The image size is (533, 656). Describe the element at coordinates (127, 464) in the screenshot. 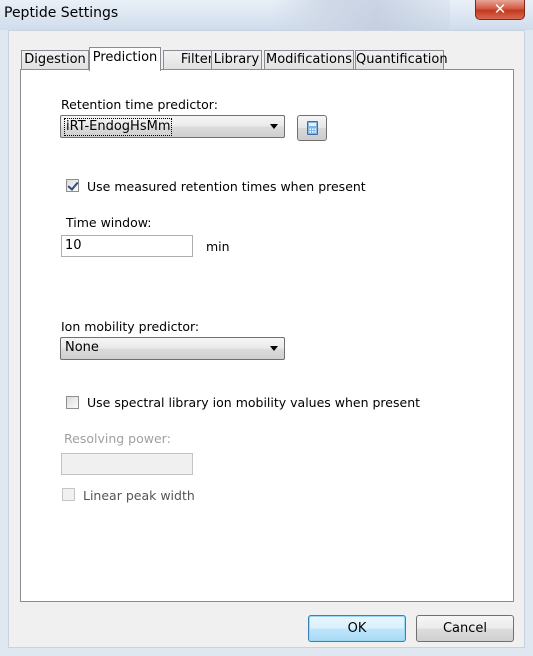

I see `resolving-power-input` at that location.